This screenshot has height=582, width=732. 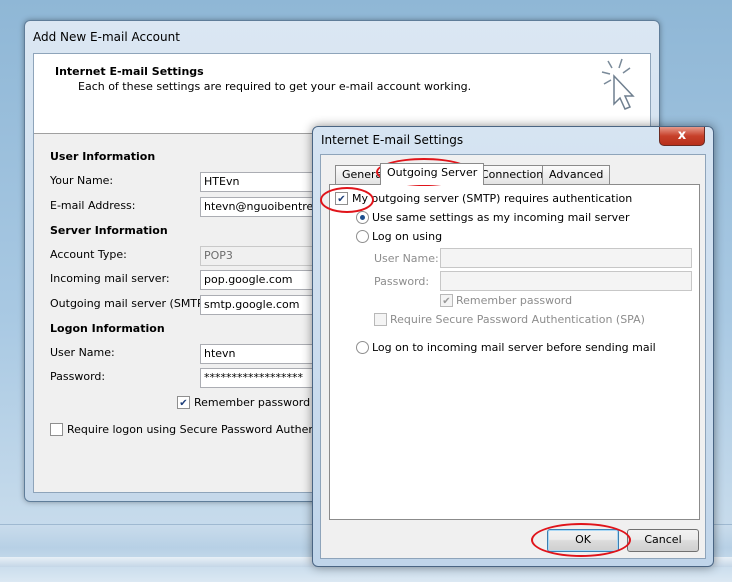 What do you see at coordinates (131, 303) in the screenshot?
I see `outgoing-server-label: Outgoing mail server (SMTP):` at bounding box center [131, 303].